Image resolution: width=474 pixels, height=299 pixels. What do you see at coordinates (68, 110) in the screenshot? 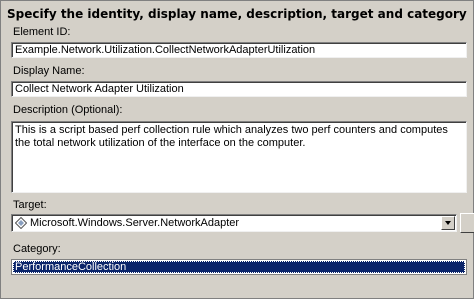
I see `description-label: Description (Optional):` at bounding box center [68, 110].